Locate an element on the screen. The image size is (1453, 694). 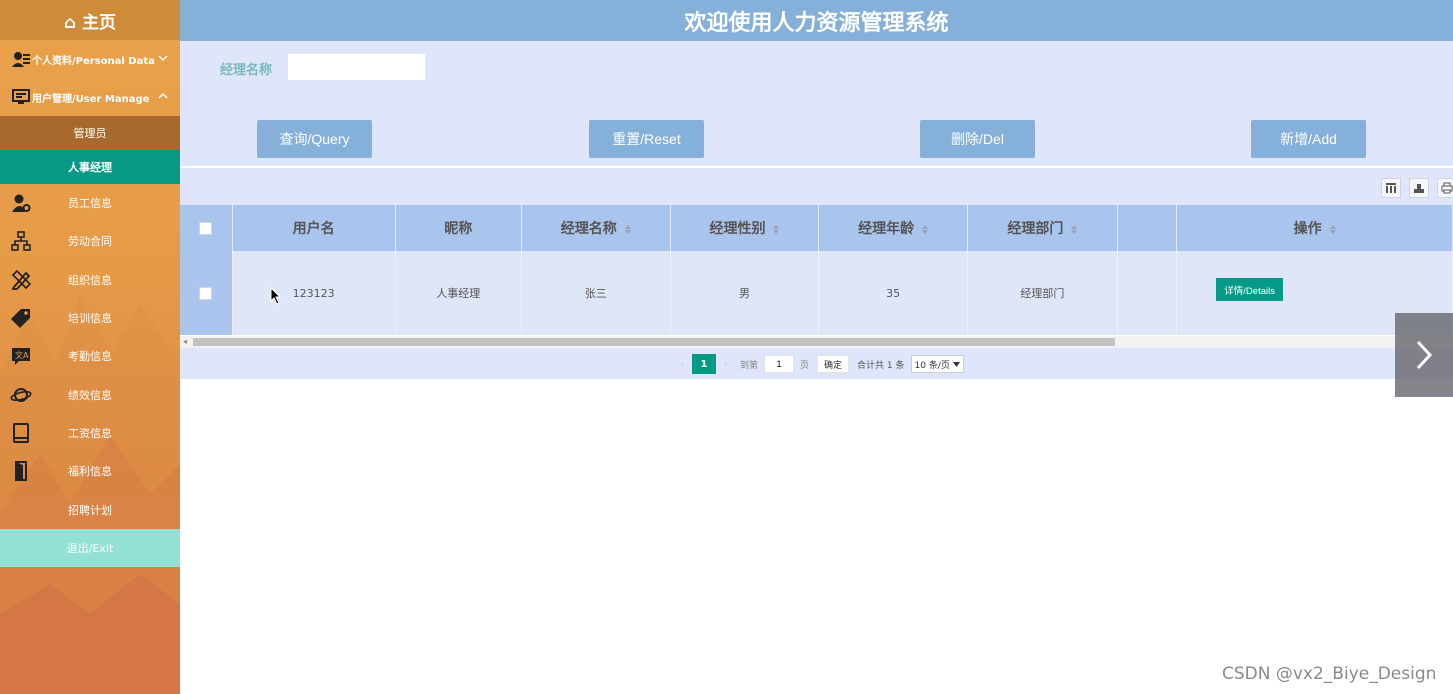
planet-icon is located at coordinates (21, 395).